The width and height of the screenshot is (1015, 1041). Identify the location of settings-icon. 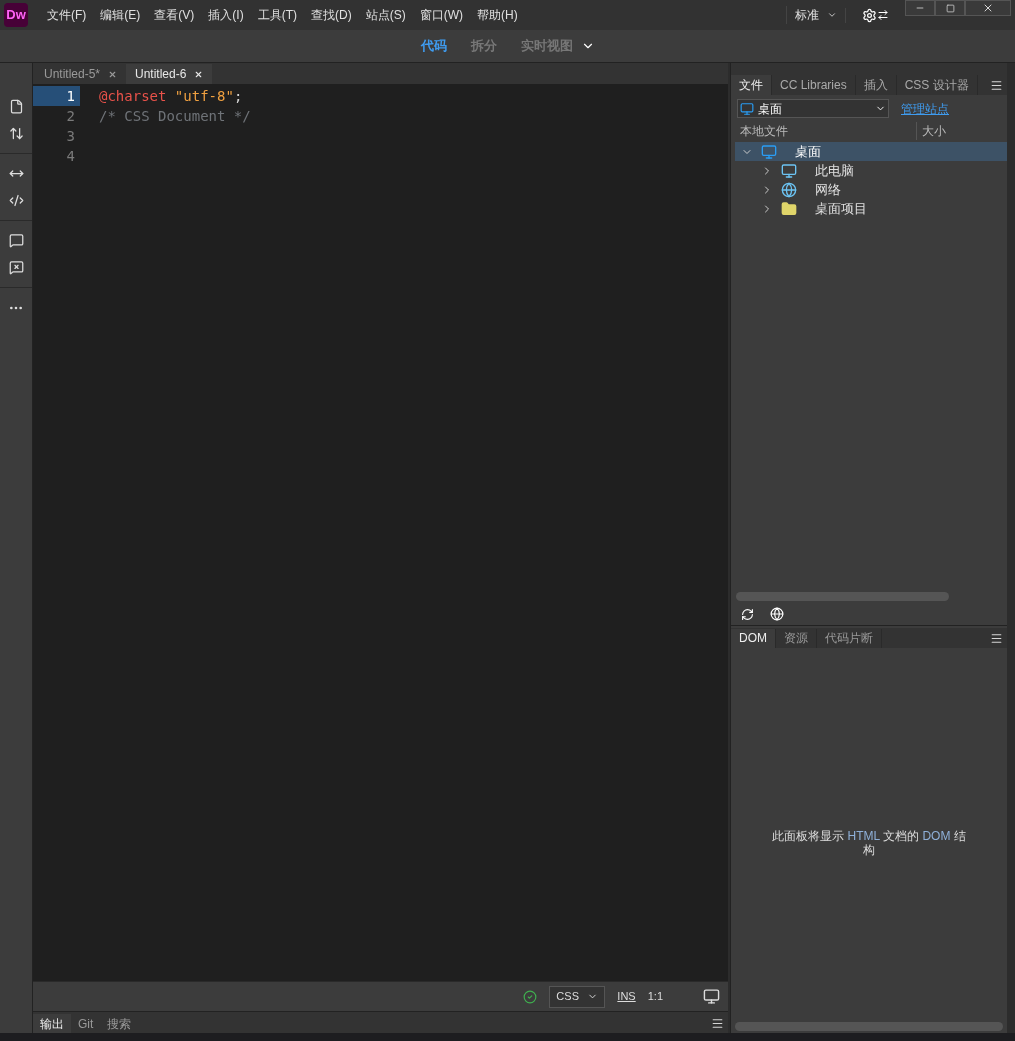
(869, 15).